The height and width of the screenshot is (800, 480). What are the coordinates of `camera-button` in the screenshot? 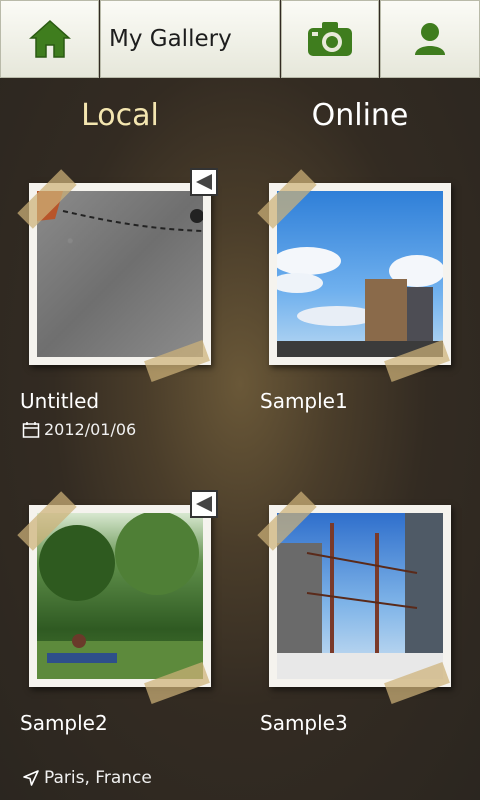 It's located at (330, 39).